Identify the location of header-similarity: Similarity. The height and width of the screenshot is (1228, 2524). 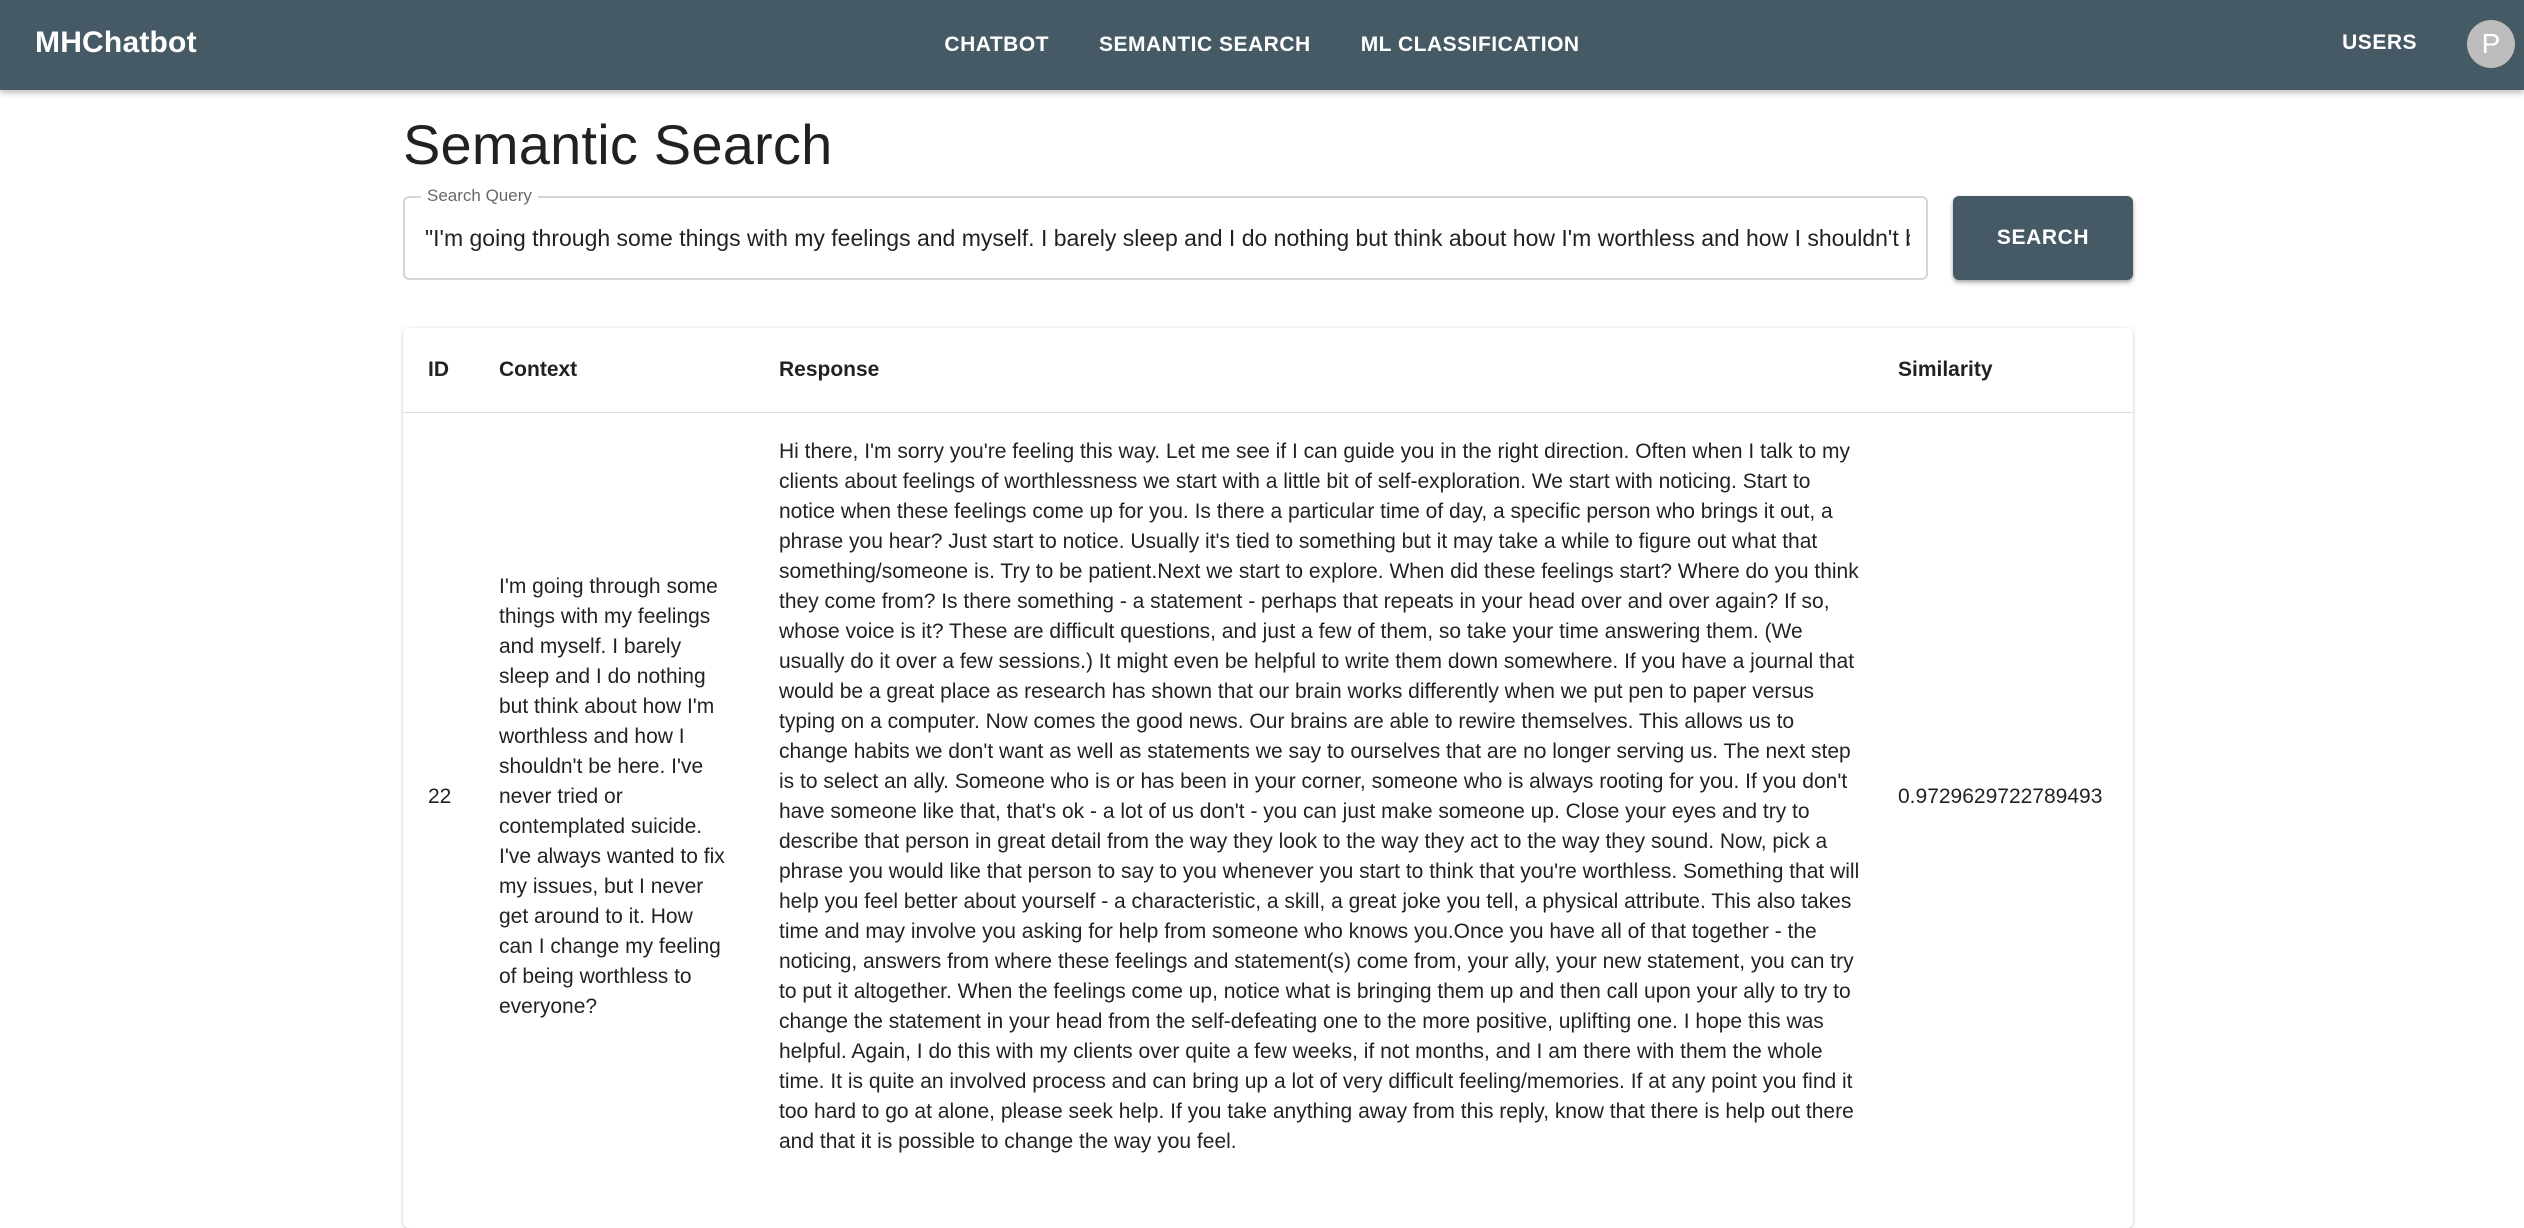
(2003, 370).